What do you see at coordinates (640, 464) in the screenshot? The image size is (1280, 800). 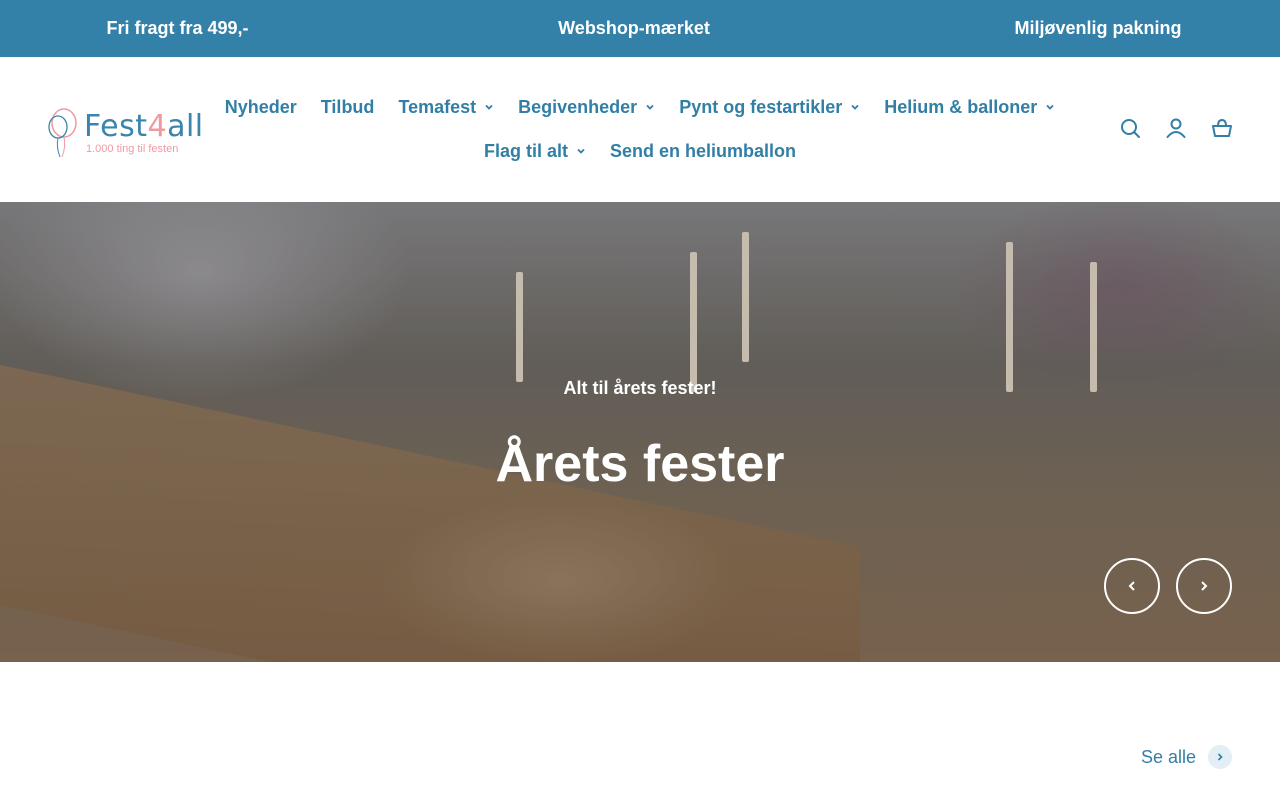 I see `hero-title: Årets fester` at bounding box center [640, 464].